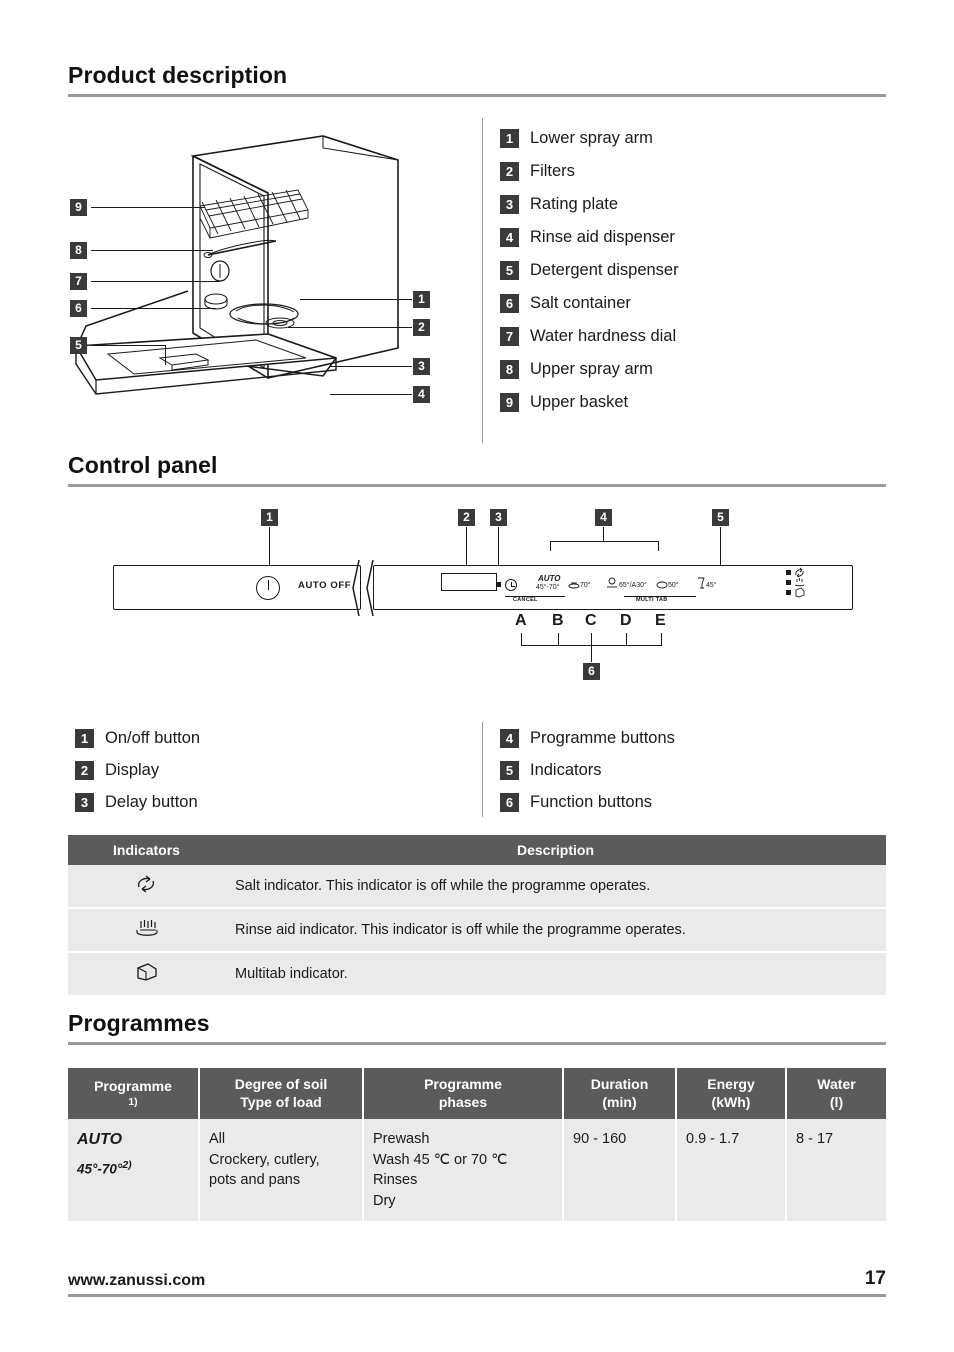 The image size is (954, 1352). Describe the element at coordinates (660, 620) in the screenshot. I see `letter-E: E` at that location.